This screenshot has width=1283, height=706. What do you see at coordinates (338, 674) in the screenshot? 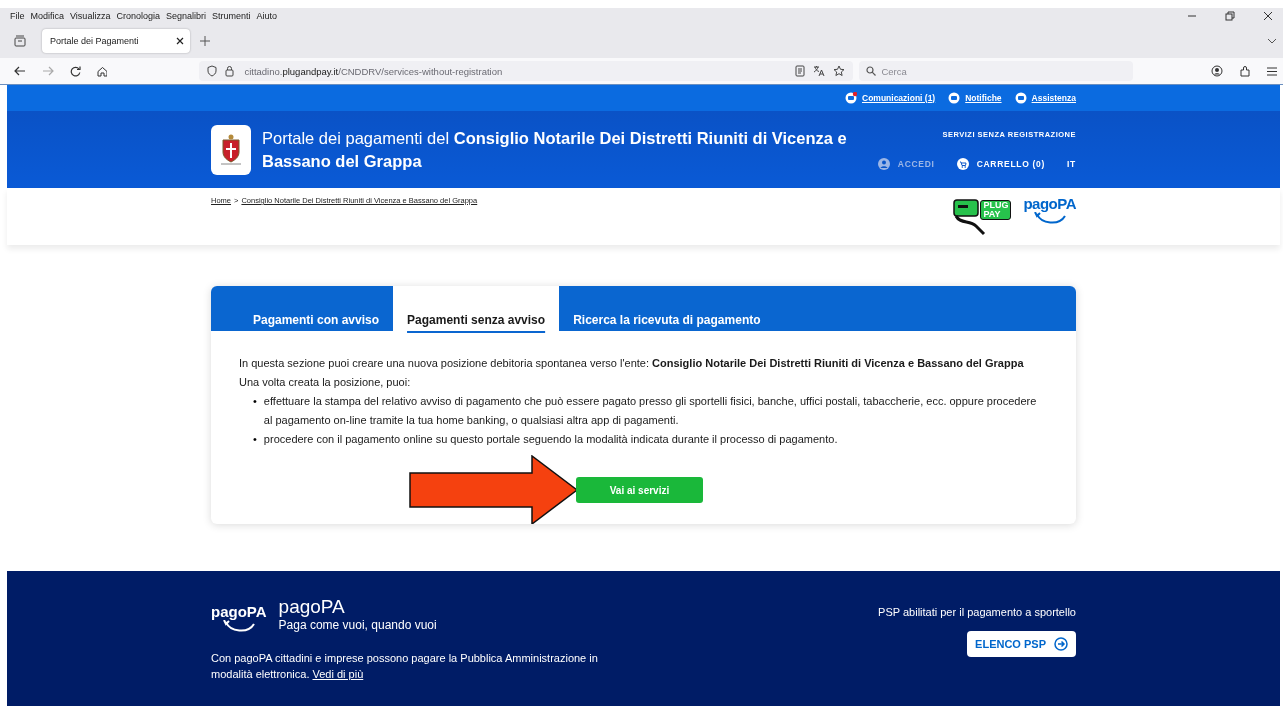
I see `more-link: Vedi di più` at bounding box center [338, 674].